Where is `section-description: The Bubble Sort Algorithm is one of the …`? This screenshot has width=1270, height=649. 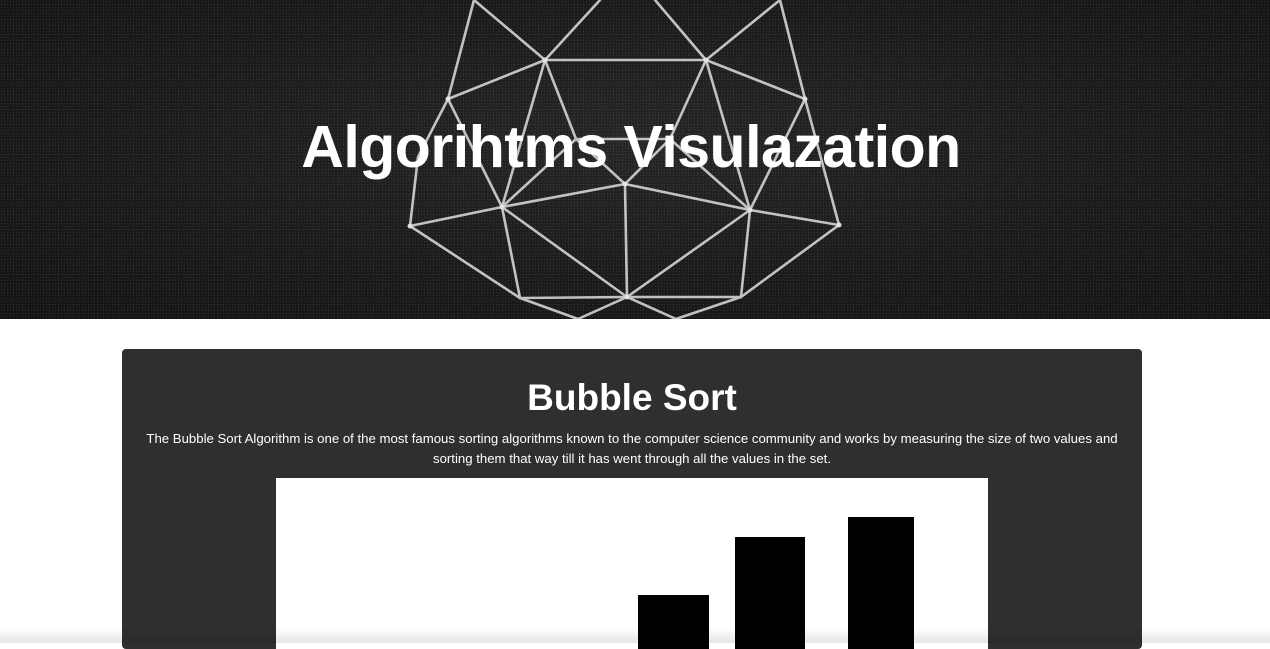 section-description: The Bubble Sort Algorithm is one of the … is located at coordinates (632, 448).